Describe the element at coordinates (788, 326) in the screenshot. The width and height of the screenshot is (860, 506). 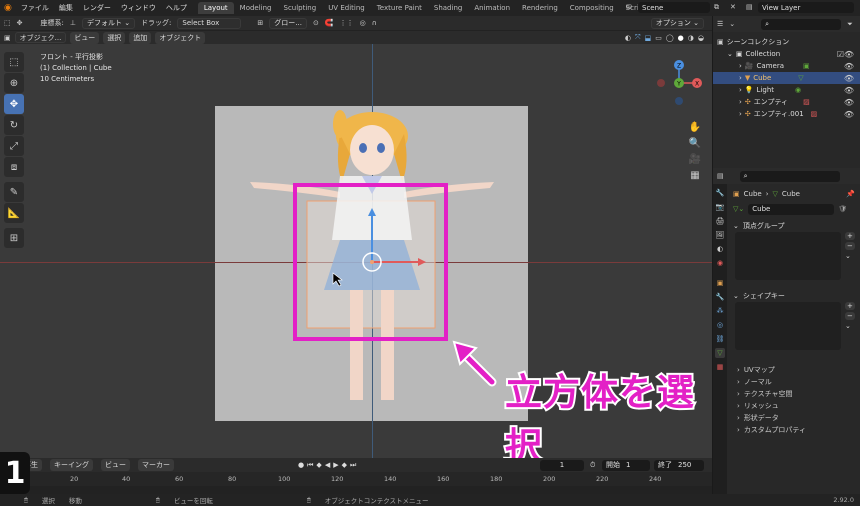
I see `shape-keys-list` at that location.